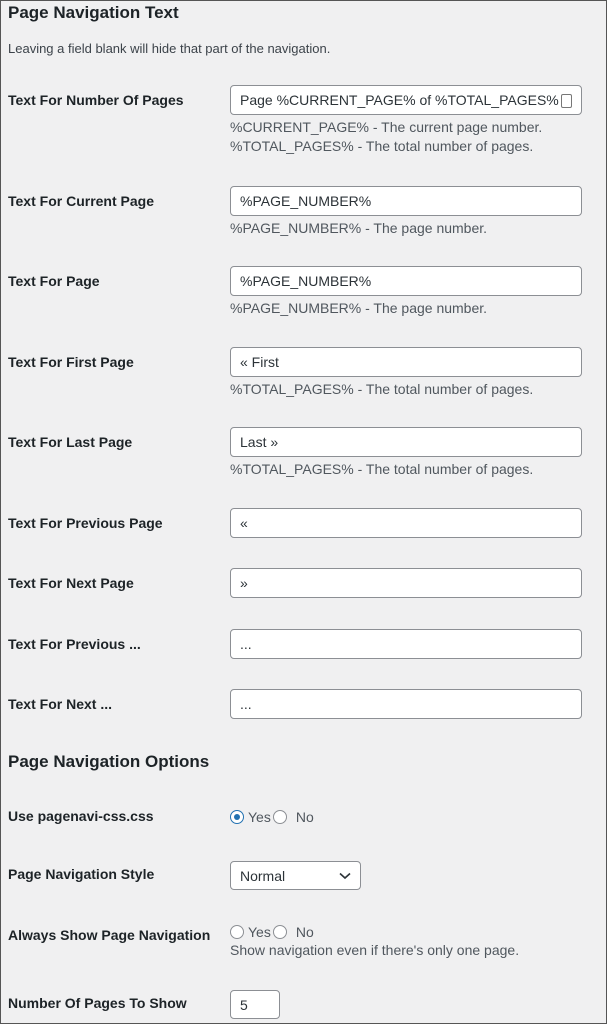 The height and width of the screenshot is (1024, 607). I want to click on field-input: Page %CURRENT_PAGE% of %TOTAL_PAGES%, so click(406, 100).